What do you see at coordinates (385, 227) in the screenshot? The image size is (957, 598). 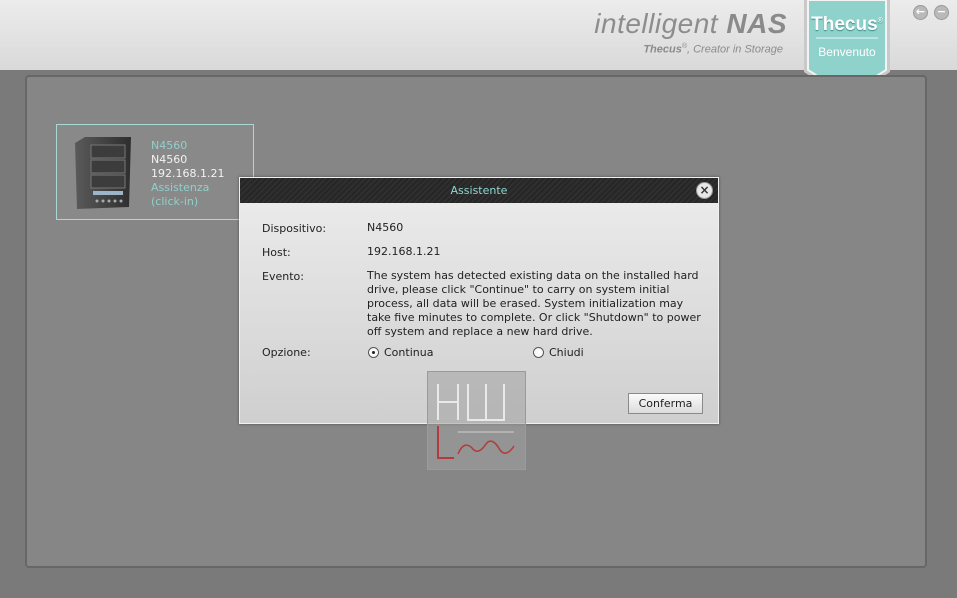 I see `device-value: N4560` at bounding box center [385, 227].